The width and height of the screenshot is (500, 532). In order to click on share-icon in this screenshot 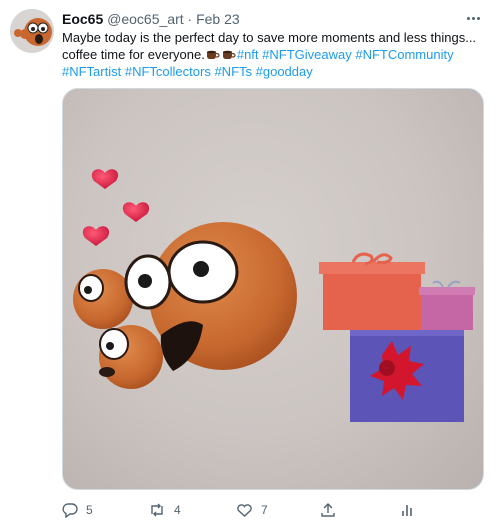, I will do `click(328, 510)`.